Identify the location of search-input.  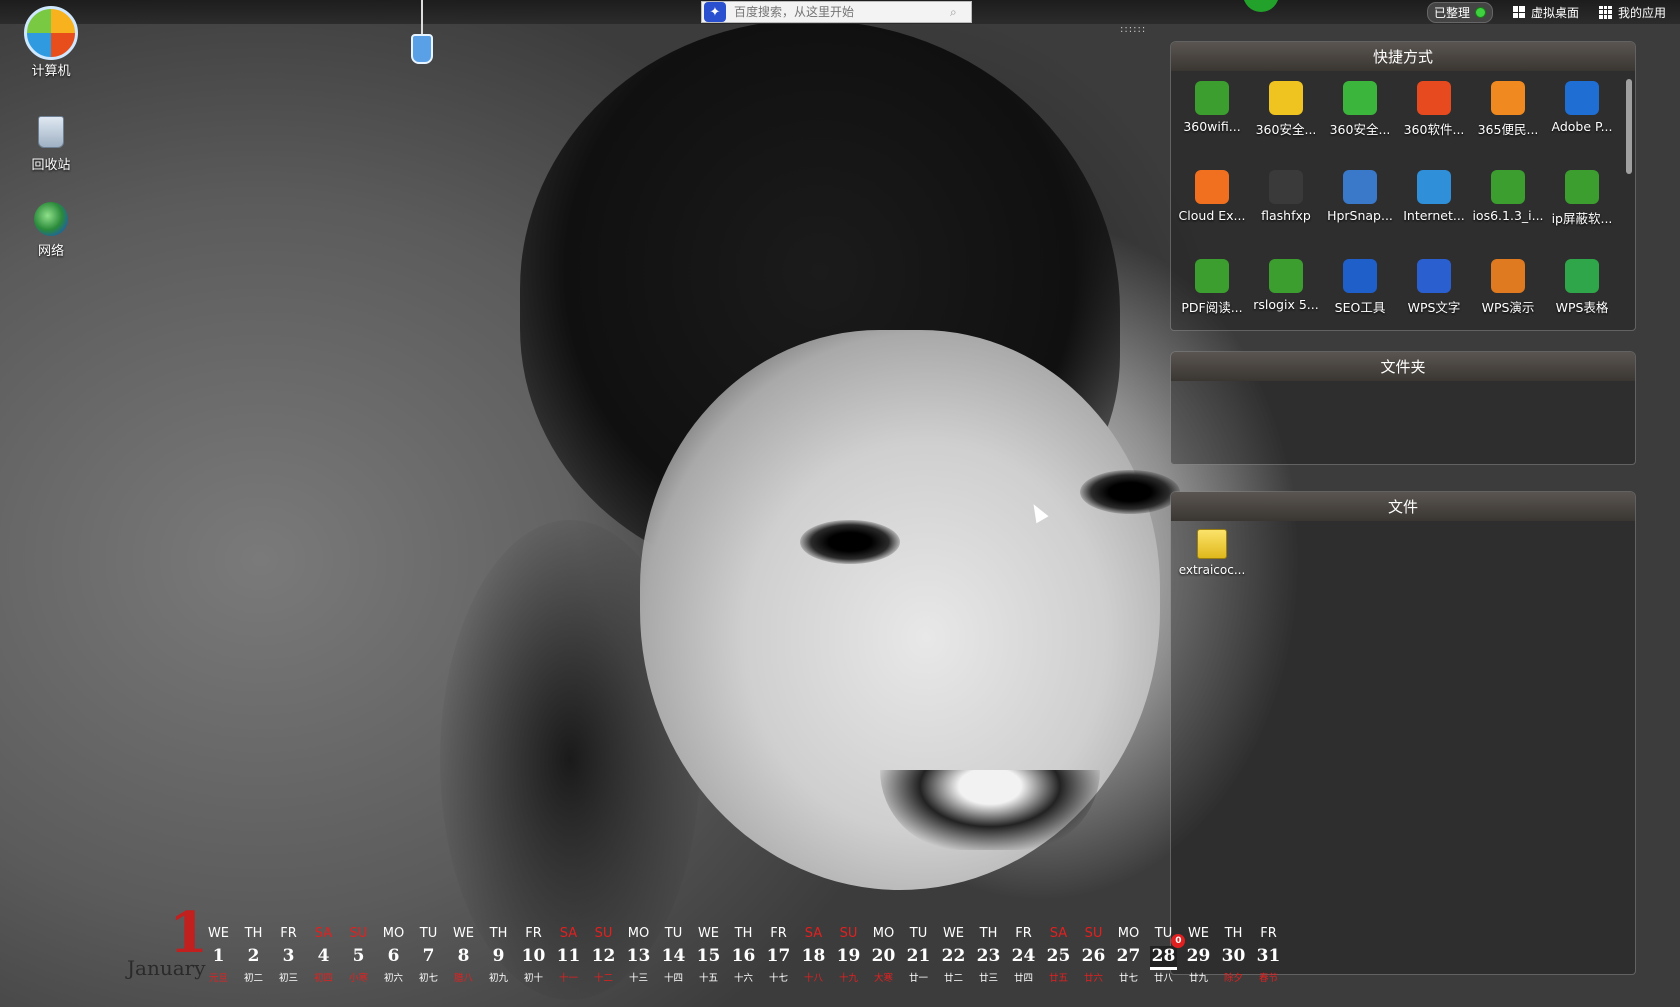
(844, 12).